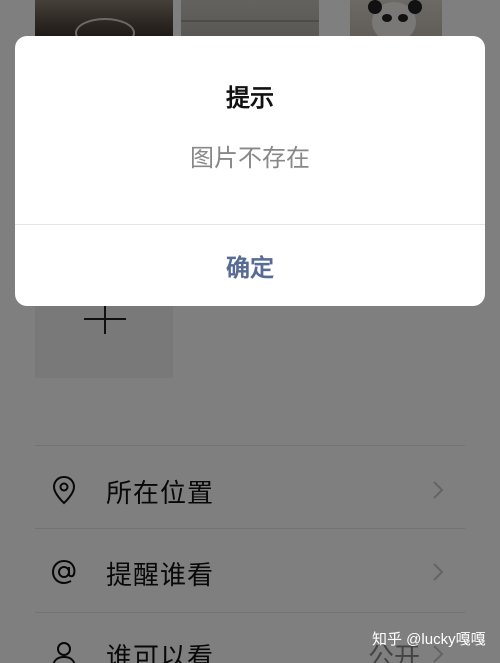 The width and height of the screenshot is (500, 663). I want to click on dialog-message: 图片不存在, so click(250, 158).